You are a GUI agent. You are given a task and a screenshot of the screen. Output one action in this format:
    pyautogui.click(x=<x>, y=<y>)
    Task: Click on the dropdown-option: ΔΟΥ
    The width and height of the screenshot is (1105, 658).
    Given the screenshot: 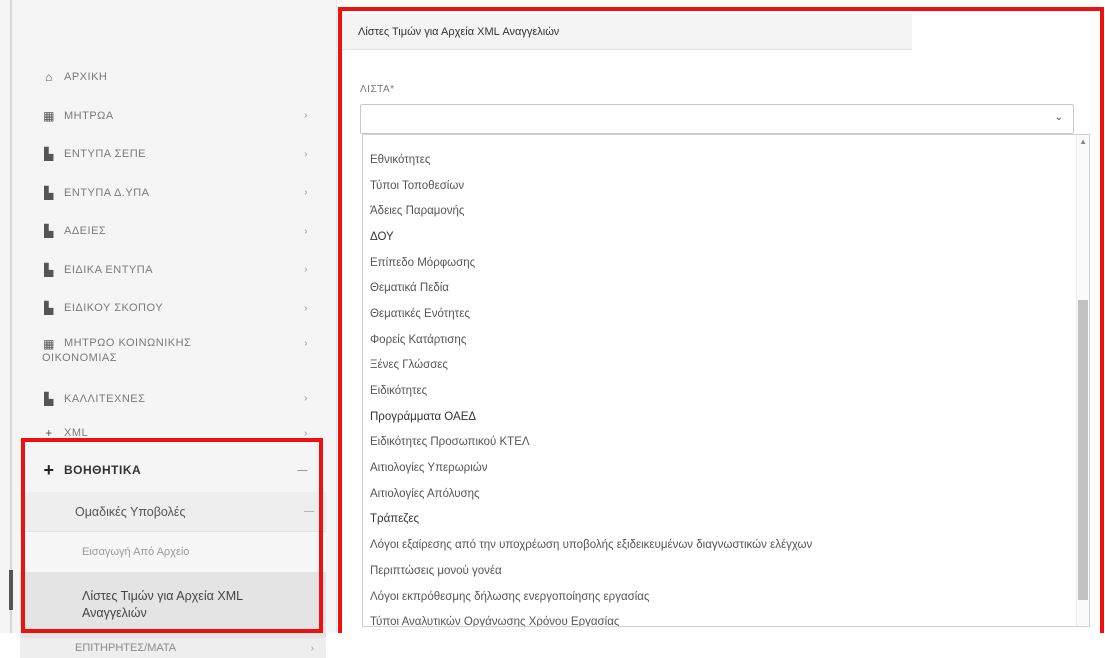 What is the action you would take?
    pyautogui.click(x=726, y=237)
    